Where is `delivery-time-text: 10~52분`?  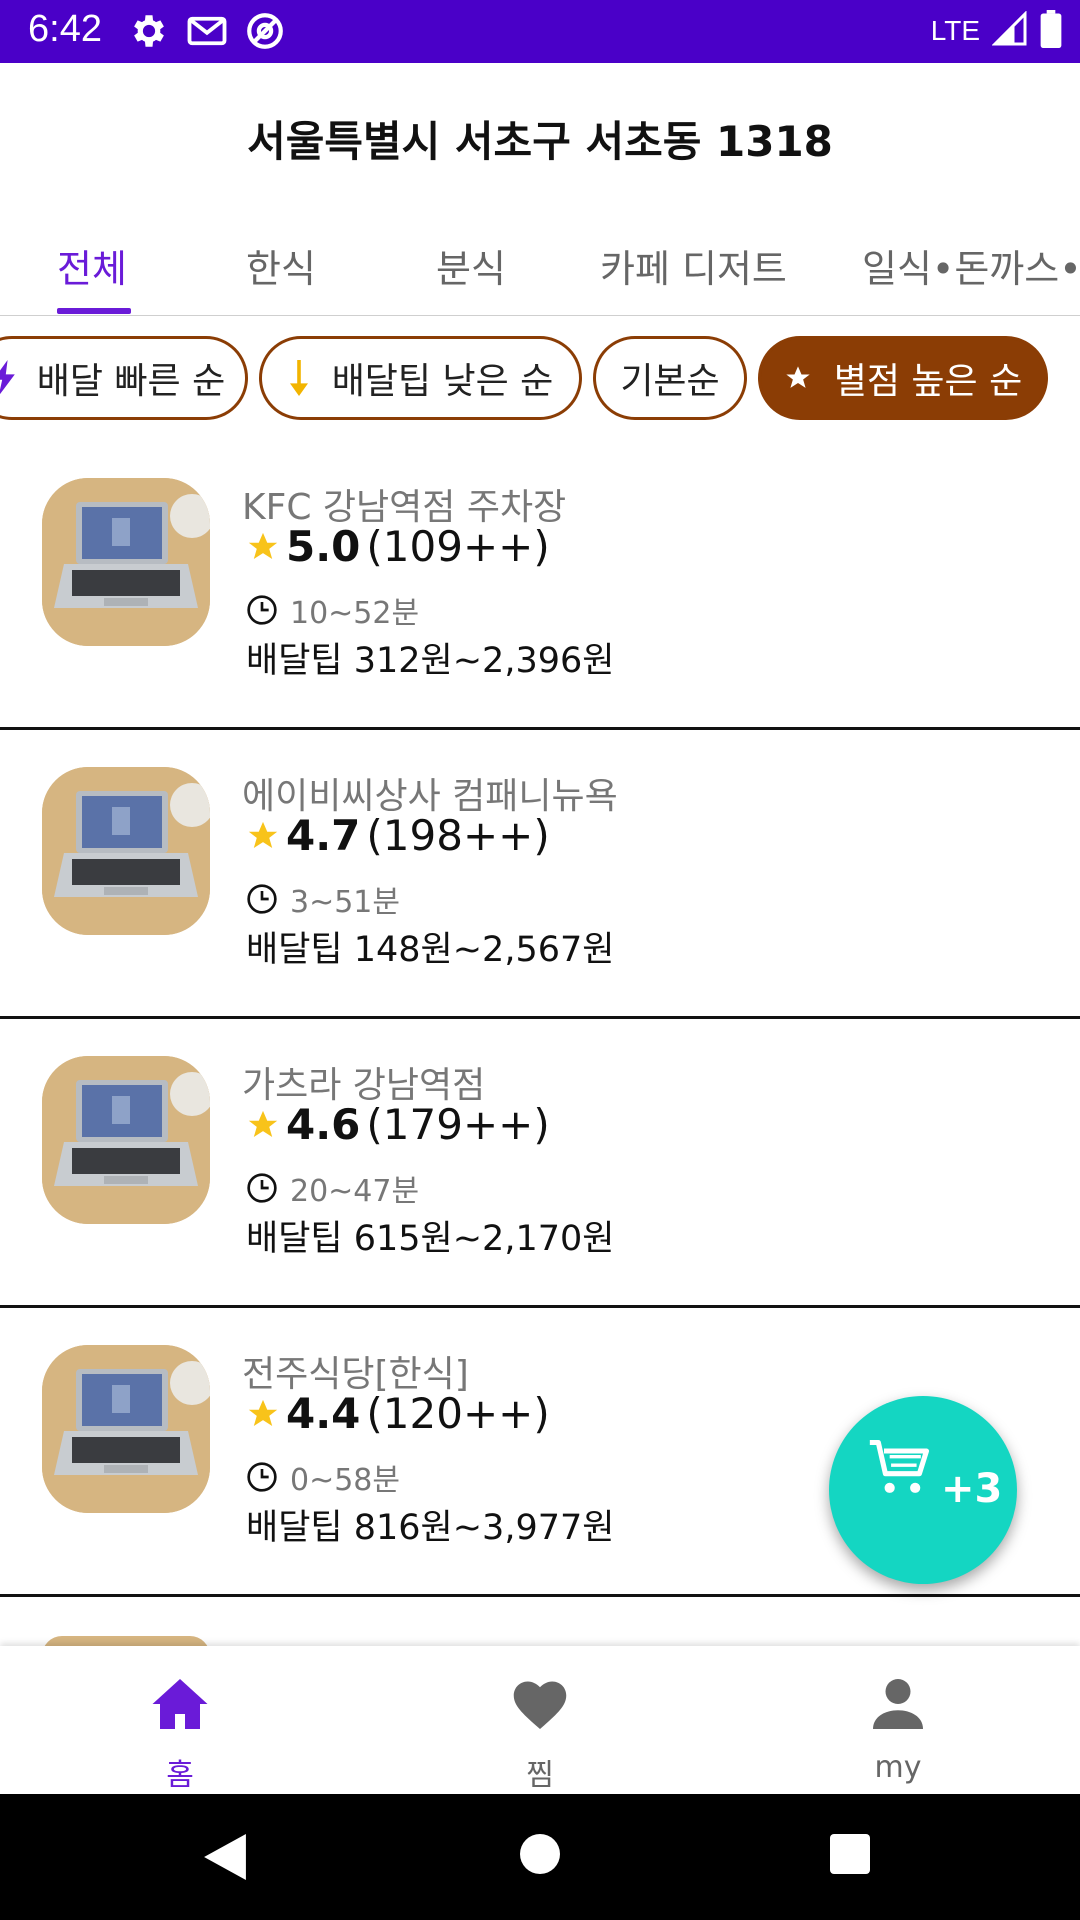
delivery-time-text: 10~52분 is located at coordinates (355, 613).